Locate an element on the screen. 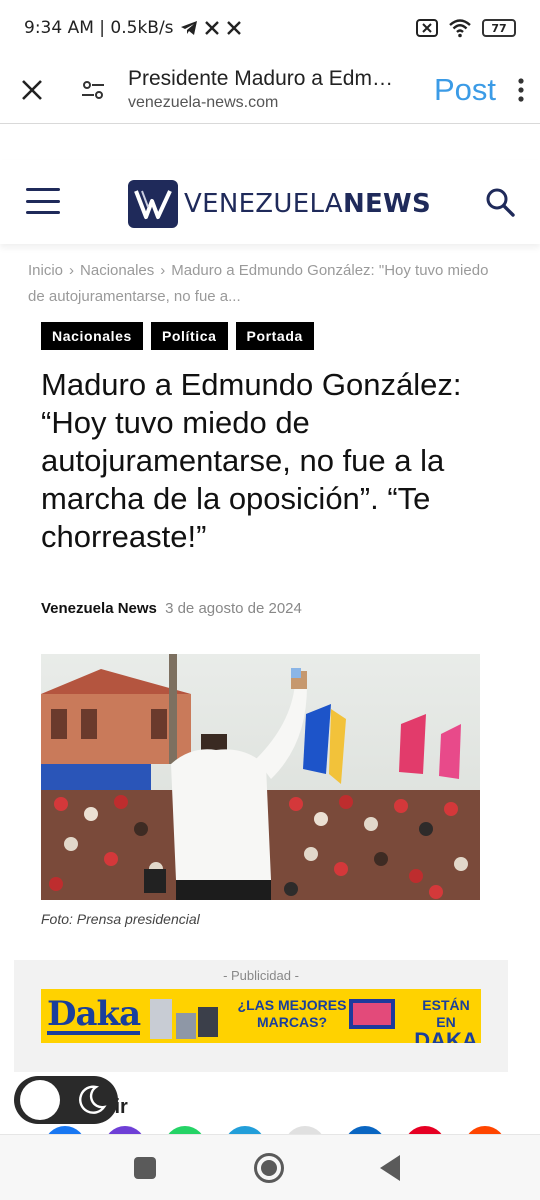 Image resolution: width=540 pixels, height=1200 pixels. more-options-button is located at coordinates (521, 89).